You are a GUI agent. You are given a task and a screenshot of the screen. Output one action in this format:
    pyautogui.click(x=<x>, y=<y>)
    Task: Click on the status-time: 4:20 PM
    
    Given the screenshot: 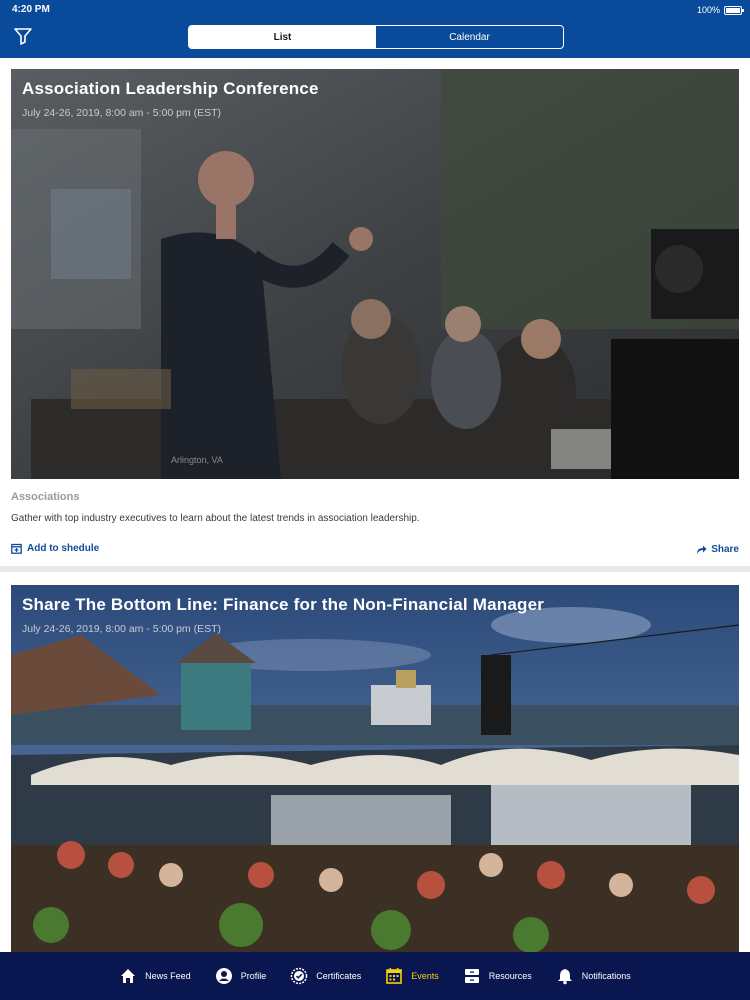 What is the action you would take?
    pyautogui.click(x=31, y=9)
    